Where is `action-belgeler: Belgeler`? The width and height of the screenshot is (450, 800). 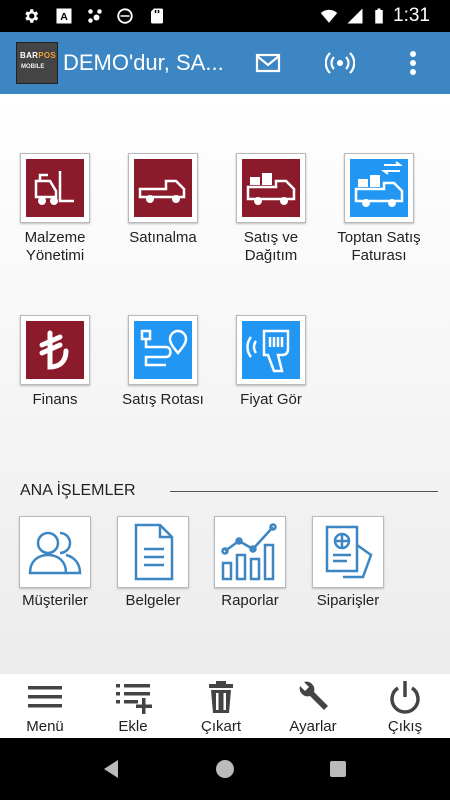
action-belgeler: Belgeler is located at coordinates (153, 562).